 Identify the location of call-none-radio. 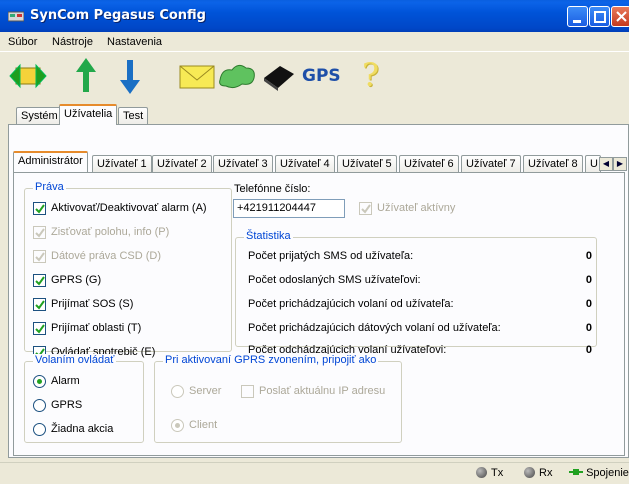
(39, 429).